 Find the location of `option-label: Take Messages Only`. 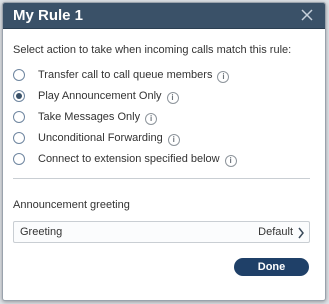

option-label: Take Messages Only is located at coordinates (89, 117).